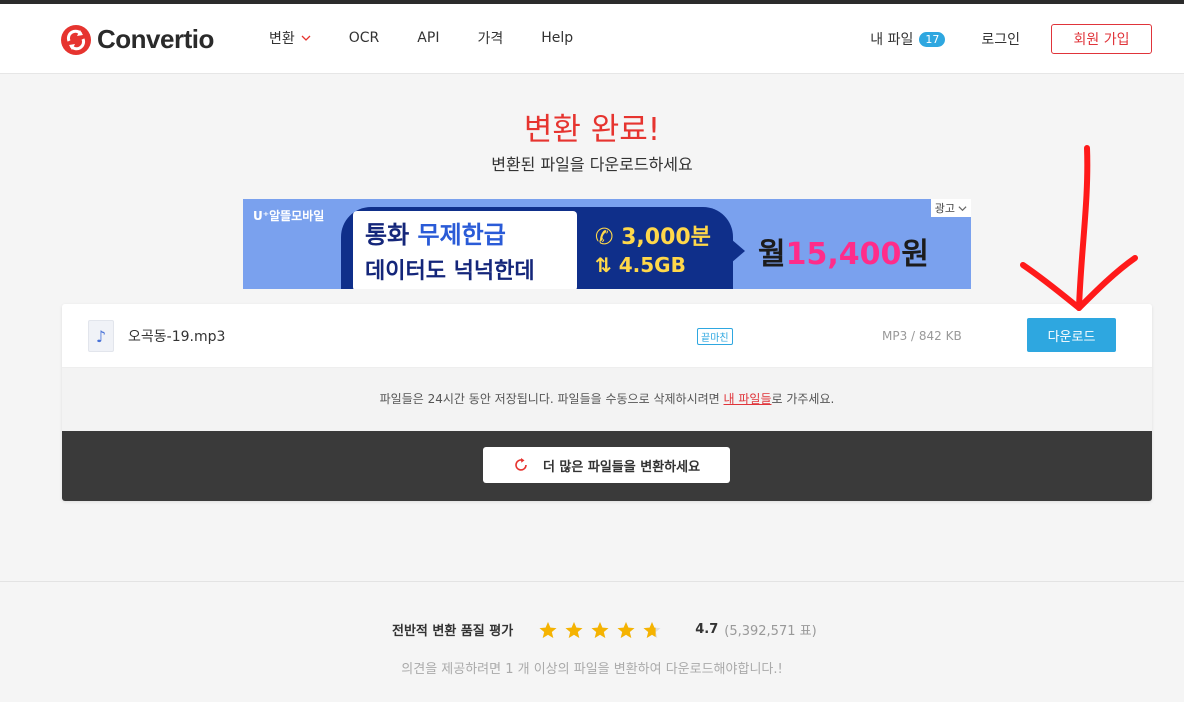  I want to click on storage-note-suffix: 로 가주세요., so click(803, 399).